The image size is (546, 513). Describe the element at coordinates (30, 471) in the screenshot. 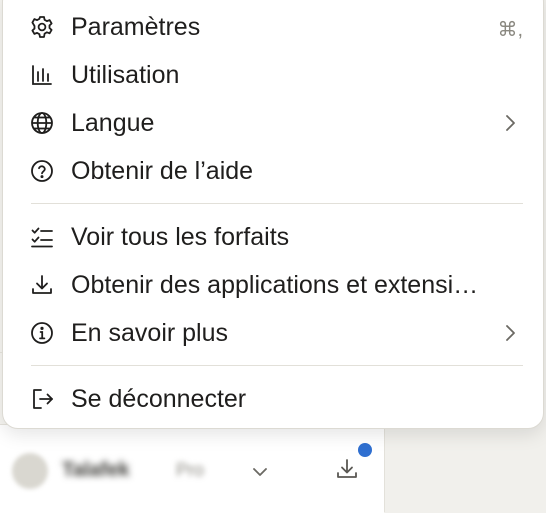

I see `avatar` at that location.